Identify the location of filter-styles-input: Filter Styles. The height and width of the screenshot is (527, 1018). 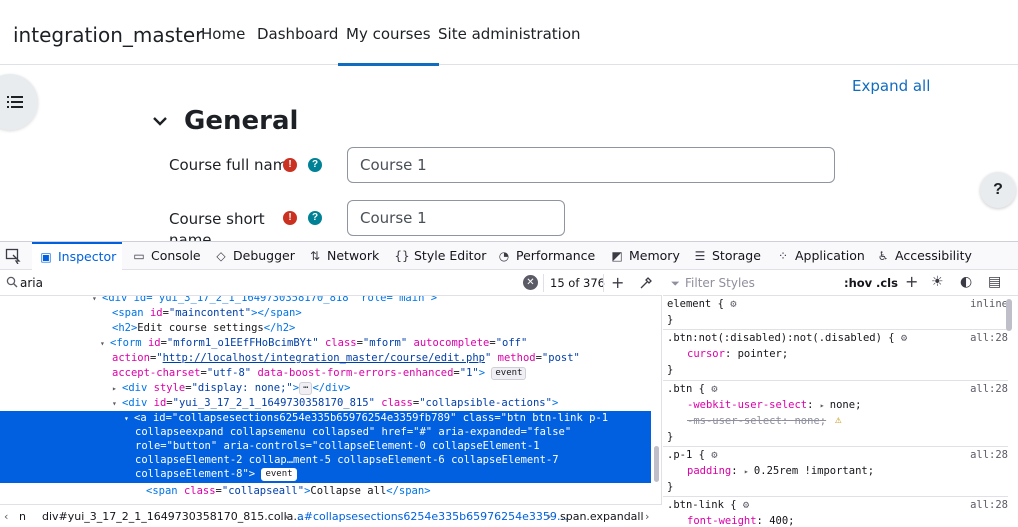
(720, 283).